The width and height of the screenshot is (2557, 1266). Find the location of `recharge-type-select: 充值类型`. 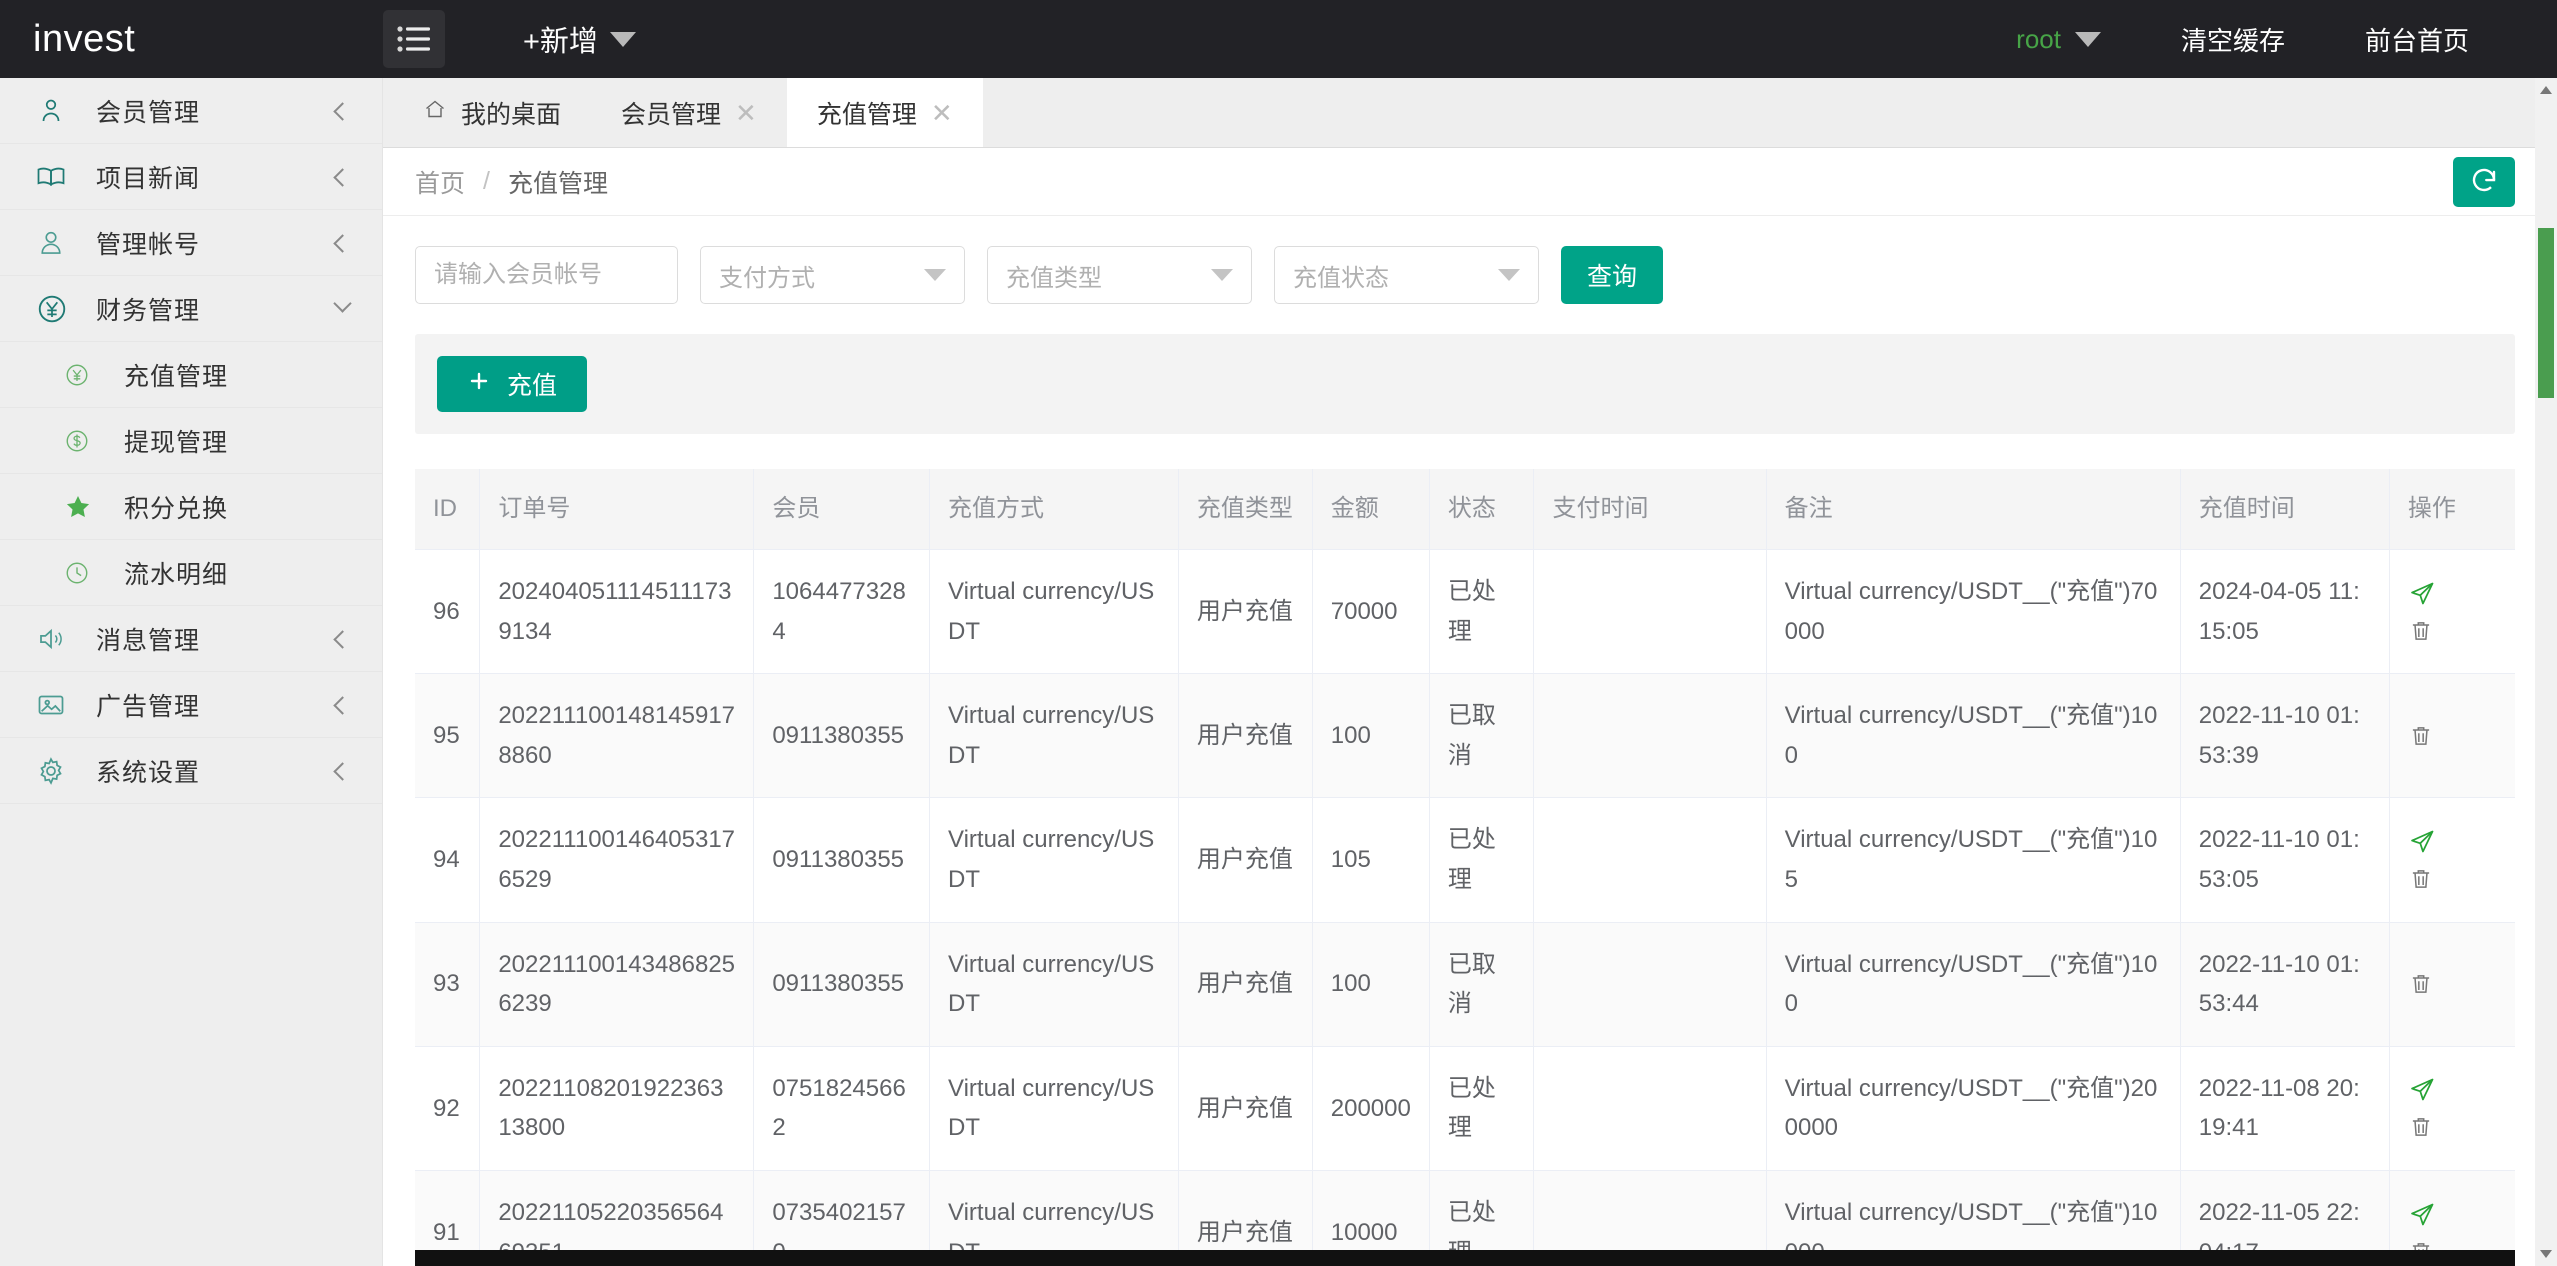

recharge-type-select: 充值类型 is located at coordinates (1119, 275).